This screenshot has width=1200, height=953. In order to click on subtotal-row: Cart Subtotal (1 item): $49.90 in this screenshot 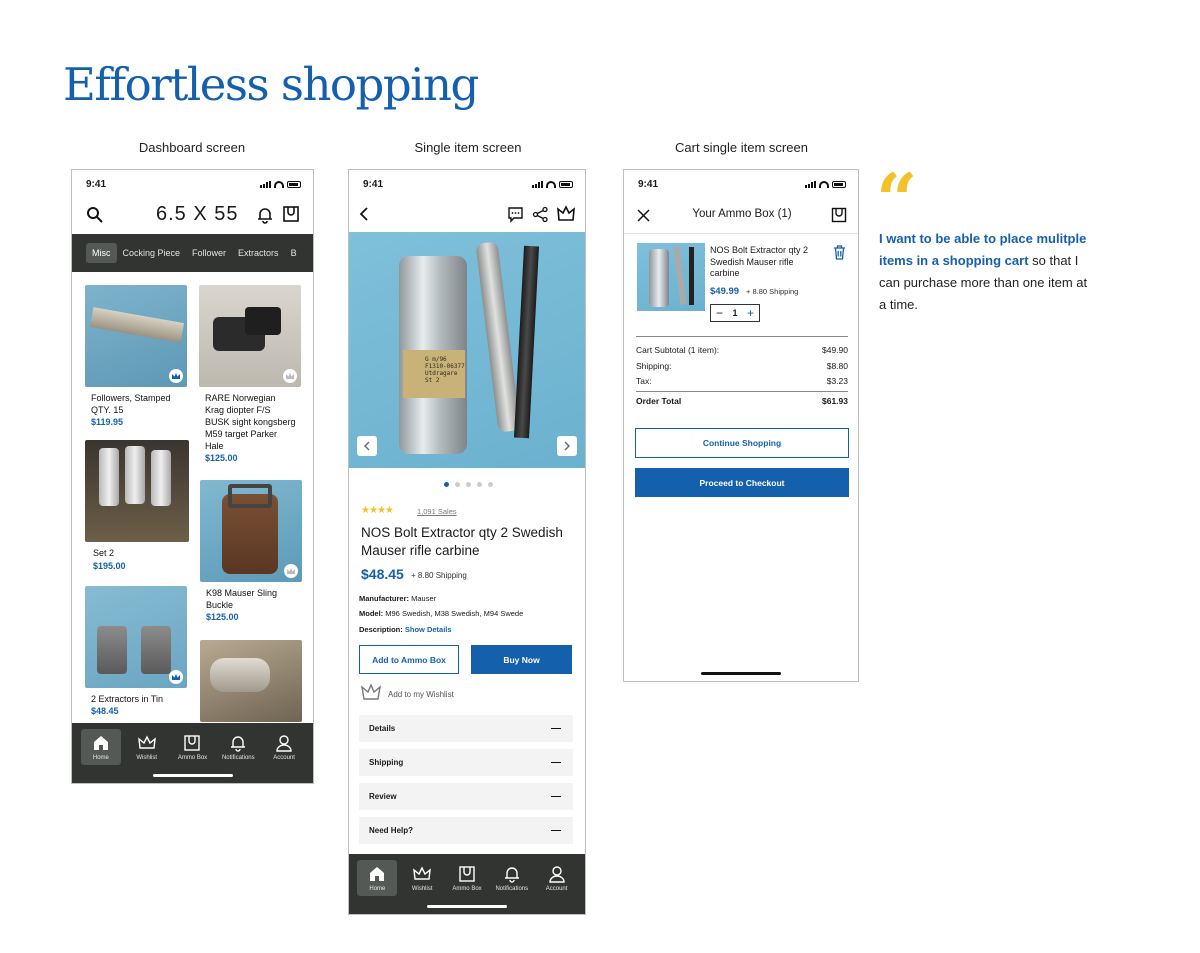, I will do `click(742, 350)`.